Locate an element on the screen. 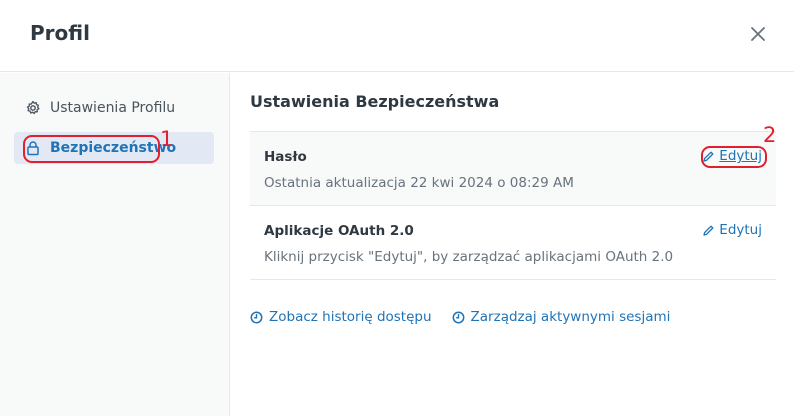  sidebar-item-profile-settings: Ustawienia Profilu is located at coordinates (114, 108).